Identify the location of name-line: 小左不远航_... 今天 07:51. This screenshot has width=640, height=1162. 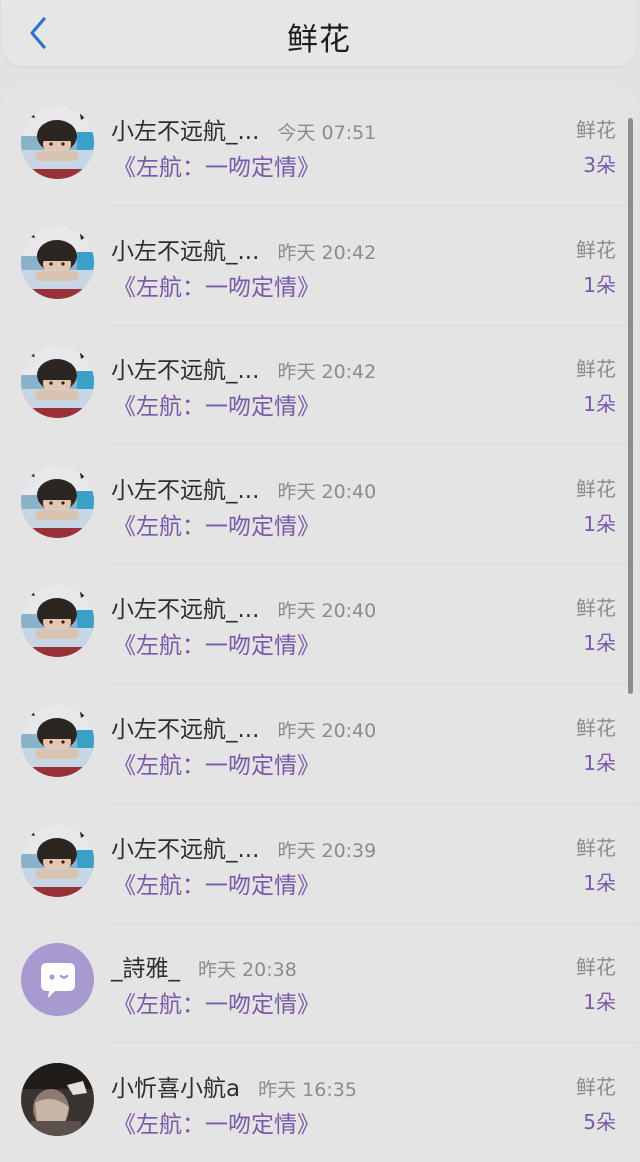
(243, 129).